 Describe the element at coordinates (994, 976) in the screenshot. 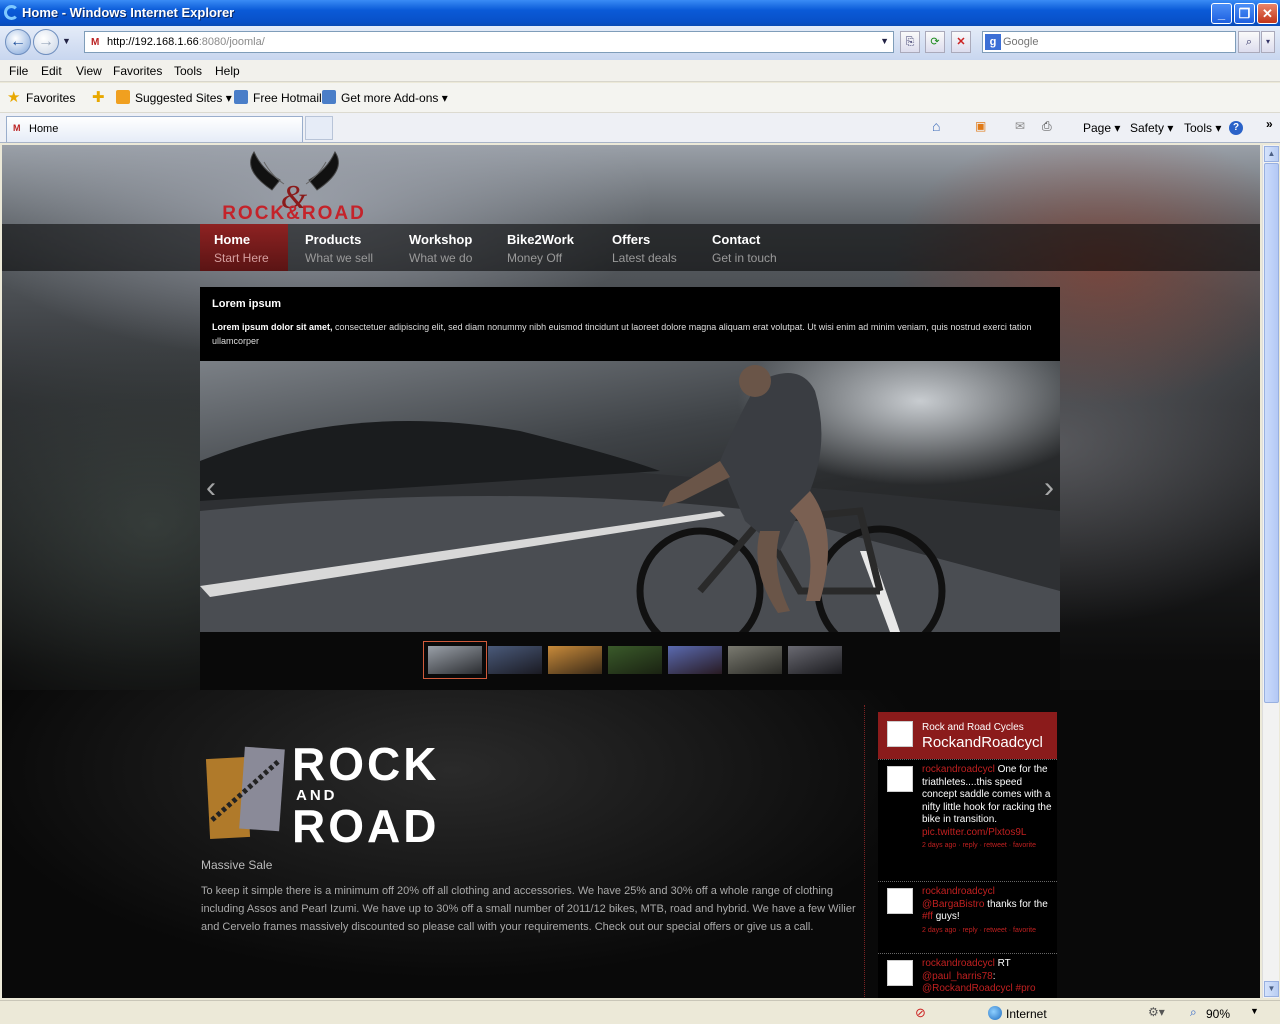

I see `tweet-text-2: :` at that location.